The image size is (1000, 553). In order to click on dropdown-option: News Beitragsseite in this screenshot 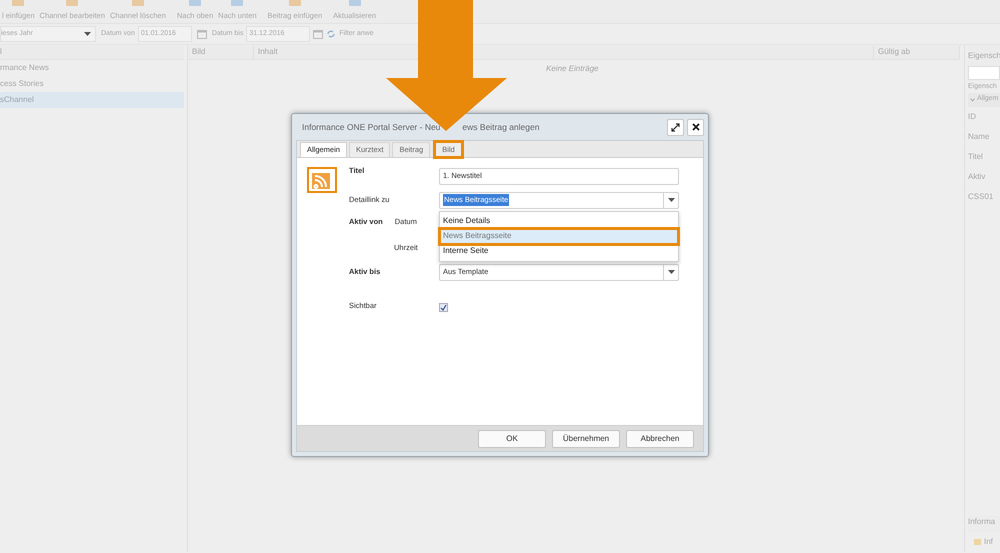, I will do `click(559, 236)`.